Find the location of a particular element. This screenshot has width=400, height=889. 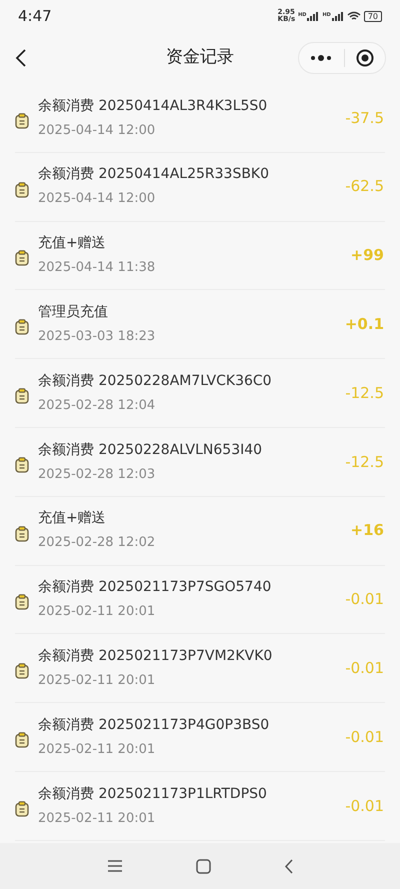

record-title: 管理员充值 is located at coordinates (73, 312).